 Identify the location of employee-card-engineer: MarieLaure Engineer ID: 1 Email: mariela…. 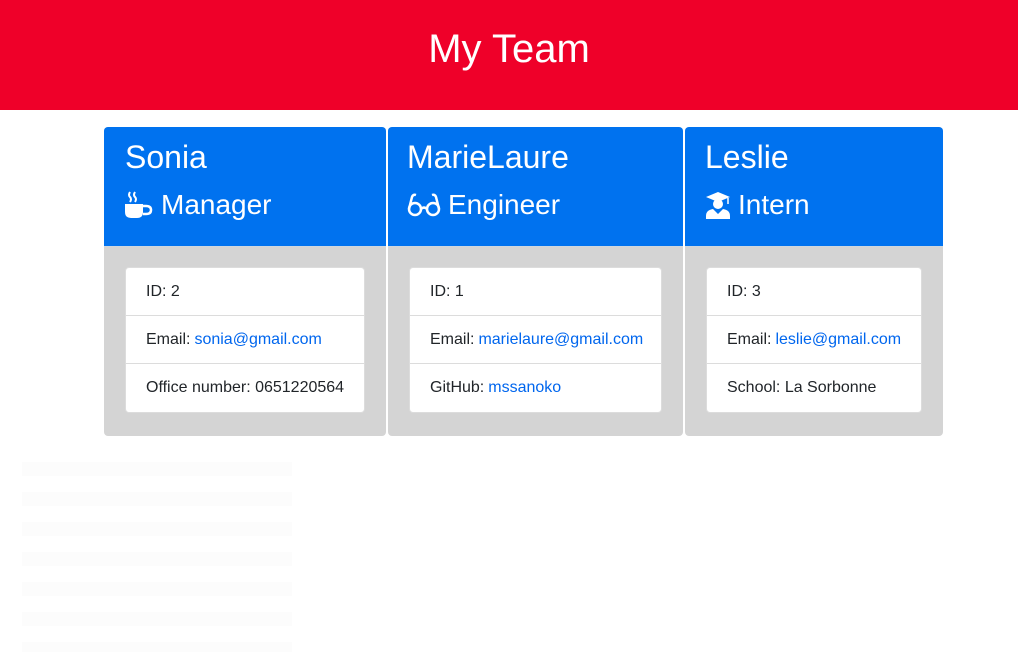
(535, 281).